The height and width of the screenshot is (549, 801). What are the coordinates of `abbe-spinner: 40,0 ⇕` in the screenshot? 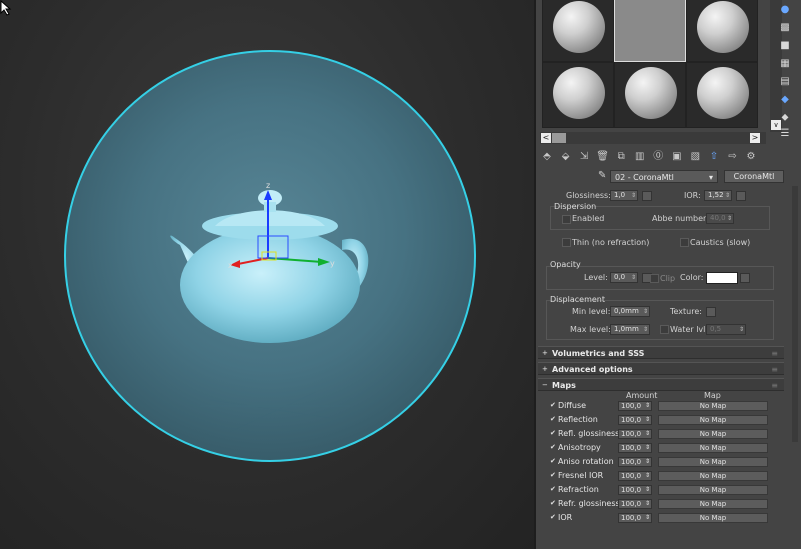 It's located at (720, 218).